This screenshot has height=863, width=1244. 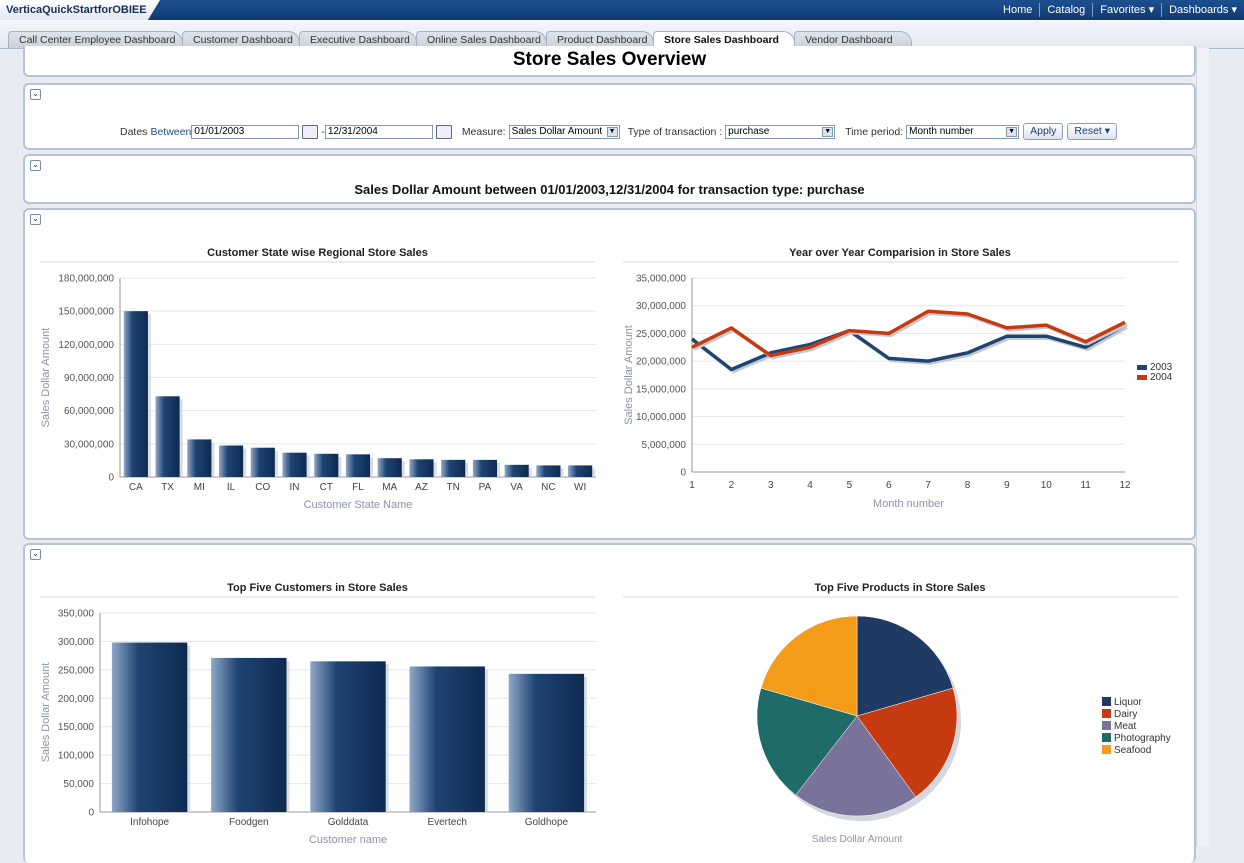 I want to click on x-tick-label: PA, so click(x=485, y=487).